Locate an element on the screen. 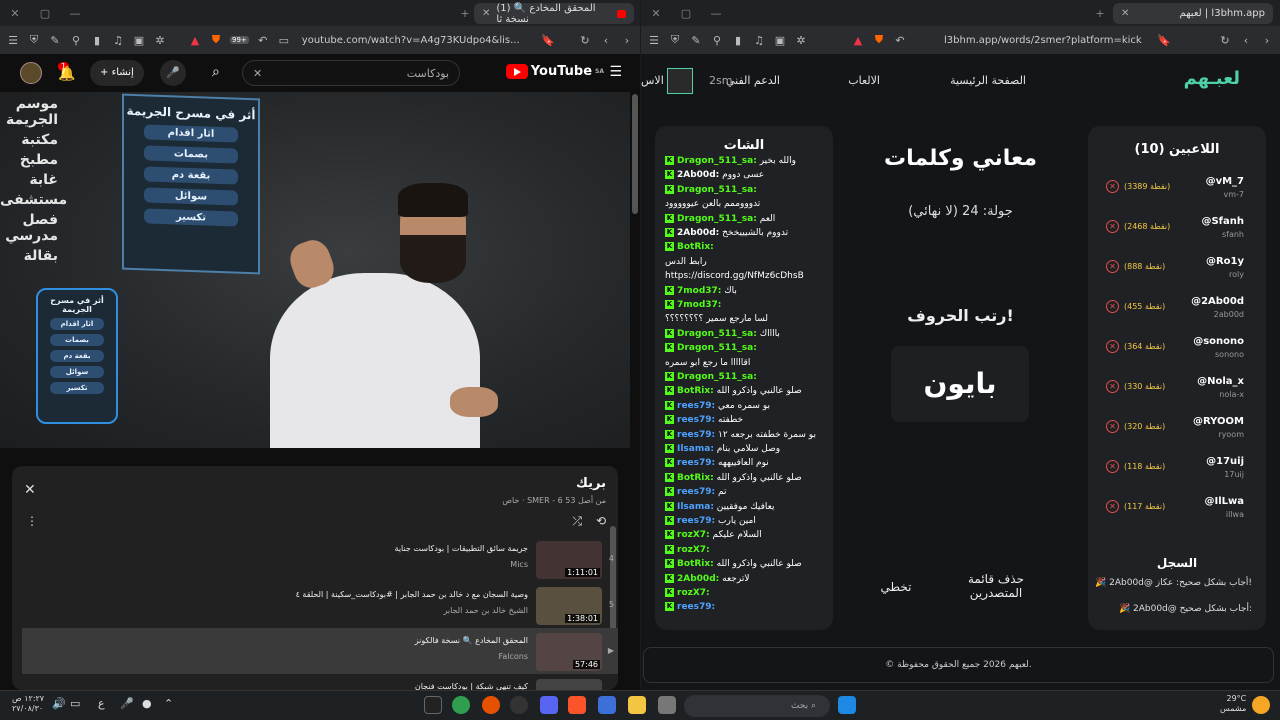 The width and height of the screenshot is (1280, 720). page-scrollbar is located at coordinates (635, 154).